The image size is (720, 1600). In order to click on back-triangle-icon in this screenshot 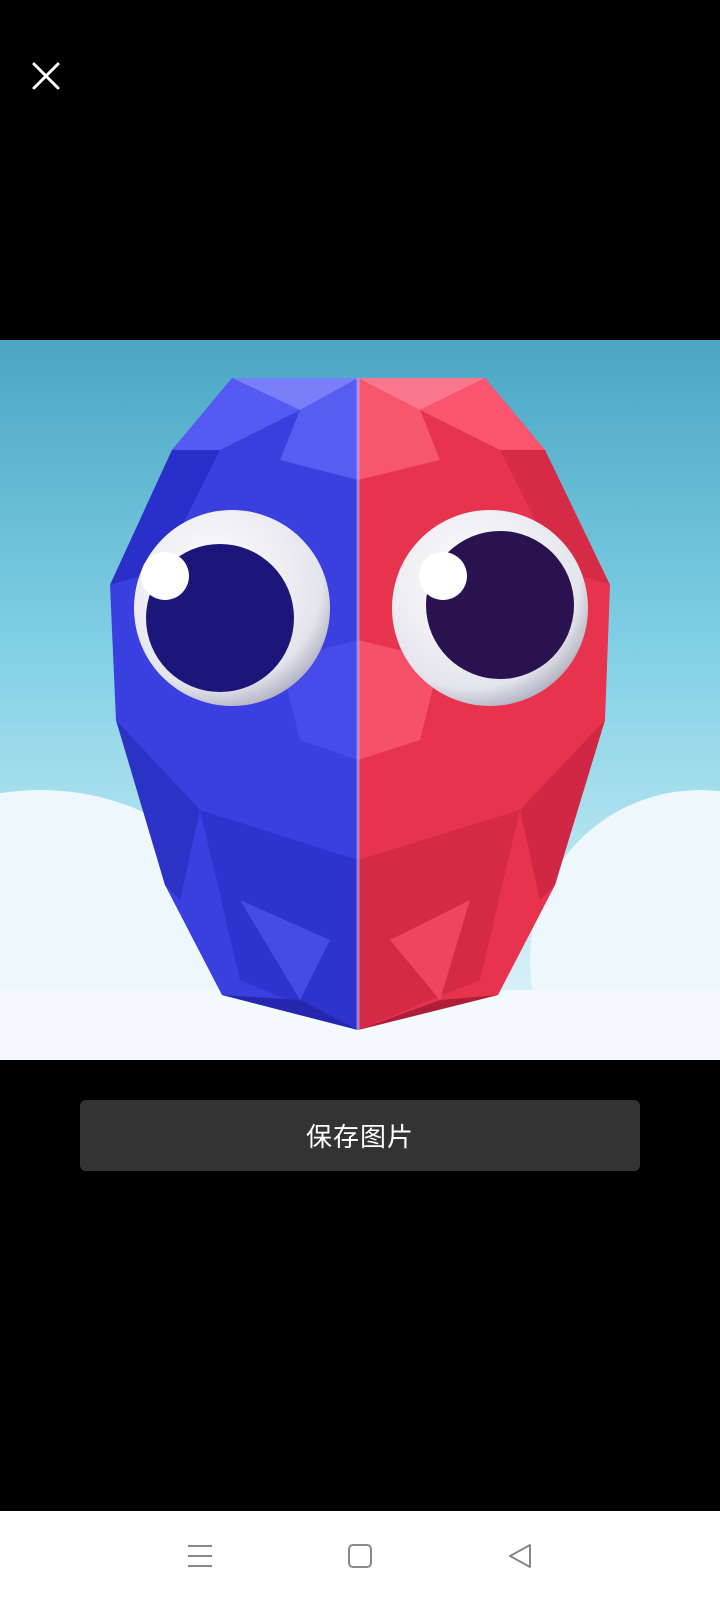, I will do `click(520, 1555)`.